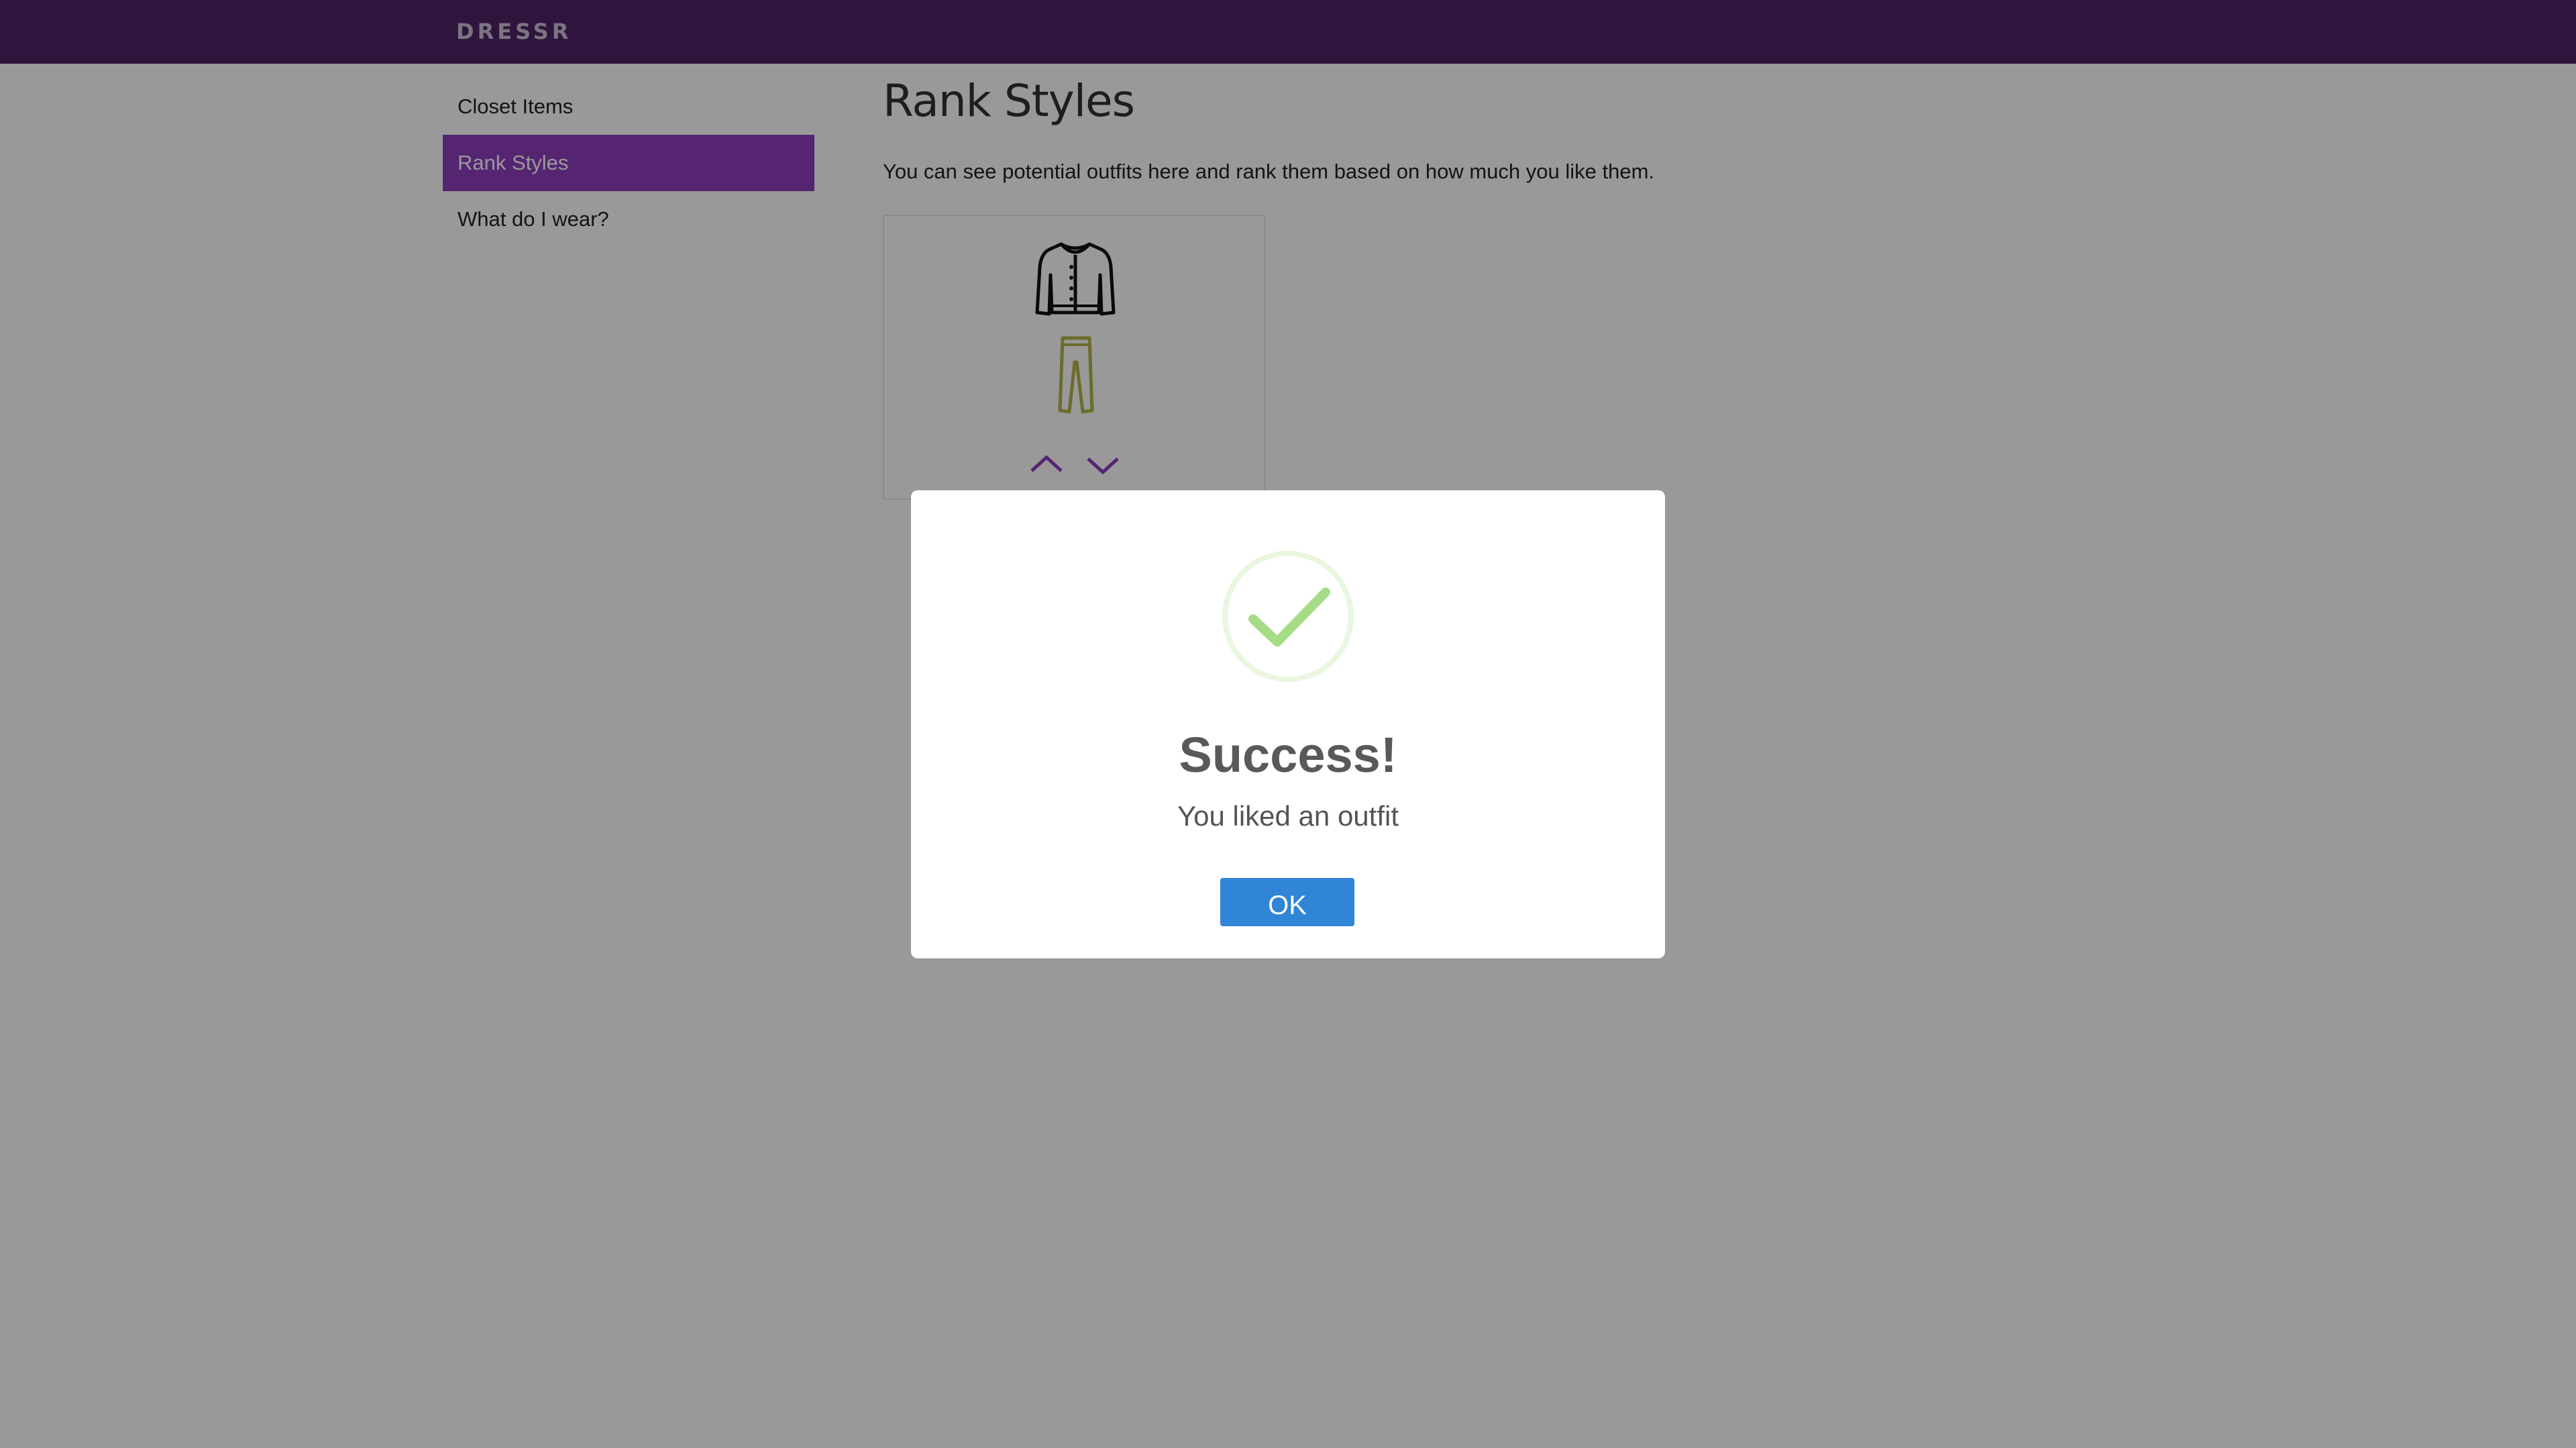 The width and height of the screenshot is (2576, 1448). Describe the element at coordinates (1288, 816) in the screenshot. I see `dialog-message: You liked an outfit` at that location.